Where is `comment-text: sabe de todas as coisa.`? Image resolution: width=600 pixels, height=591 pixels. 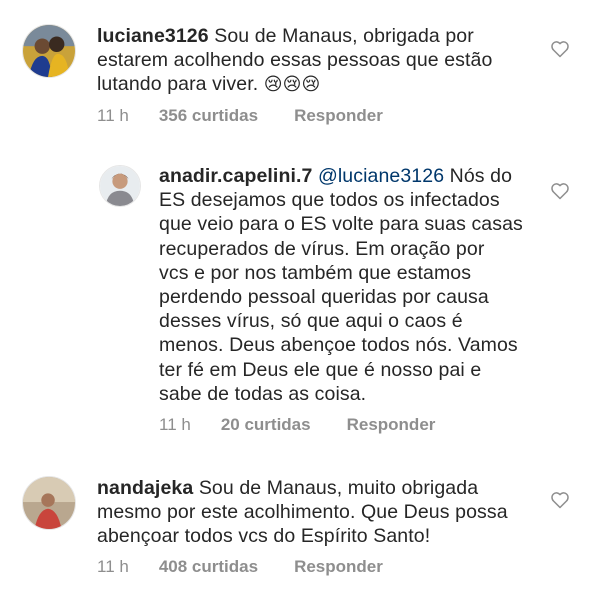 comment-text: sabe de todas as coisa. is located at coordinates (263, 393).